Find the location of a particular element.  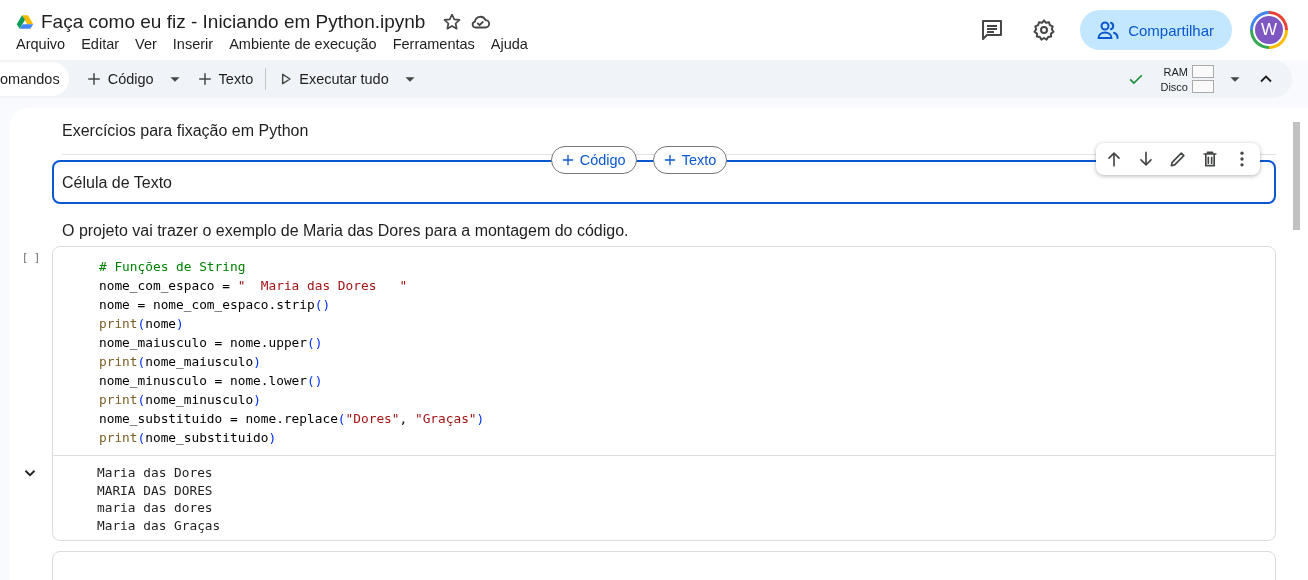

output-line: Maria das Graças is located at coordinates (159, 525).